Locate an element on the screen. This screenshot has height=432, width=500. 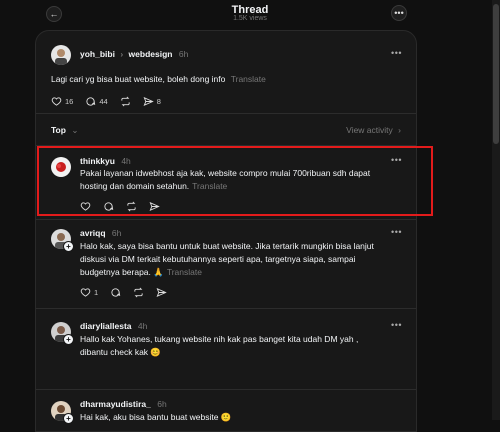
view-activity-link: View activity › is located at coordinates (373, 130).